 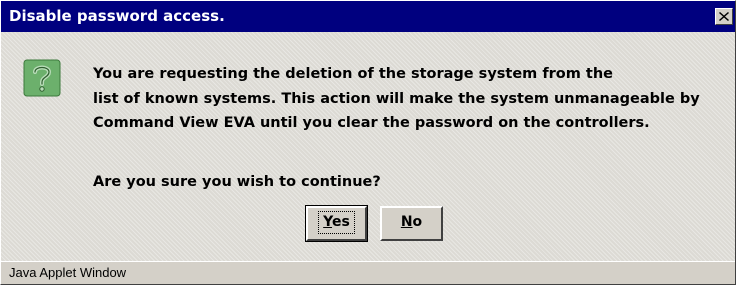 I want to click on status-bar: Java Applet Window, so click(x=368, y=272).